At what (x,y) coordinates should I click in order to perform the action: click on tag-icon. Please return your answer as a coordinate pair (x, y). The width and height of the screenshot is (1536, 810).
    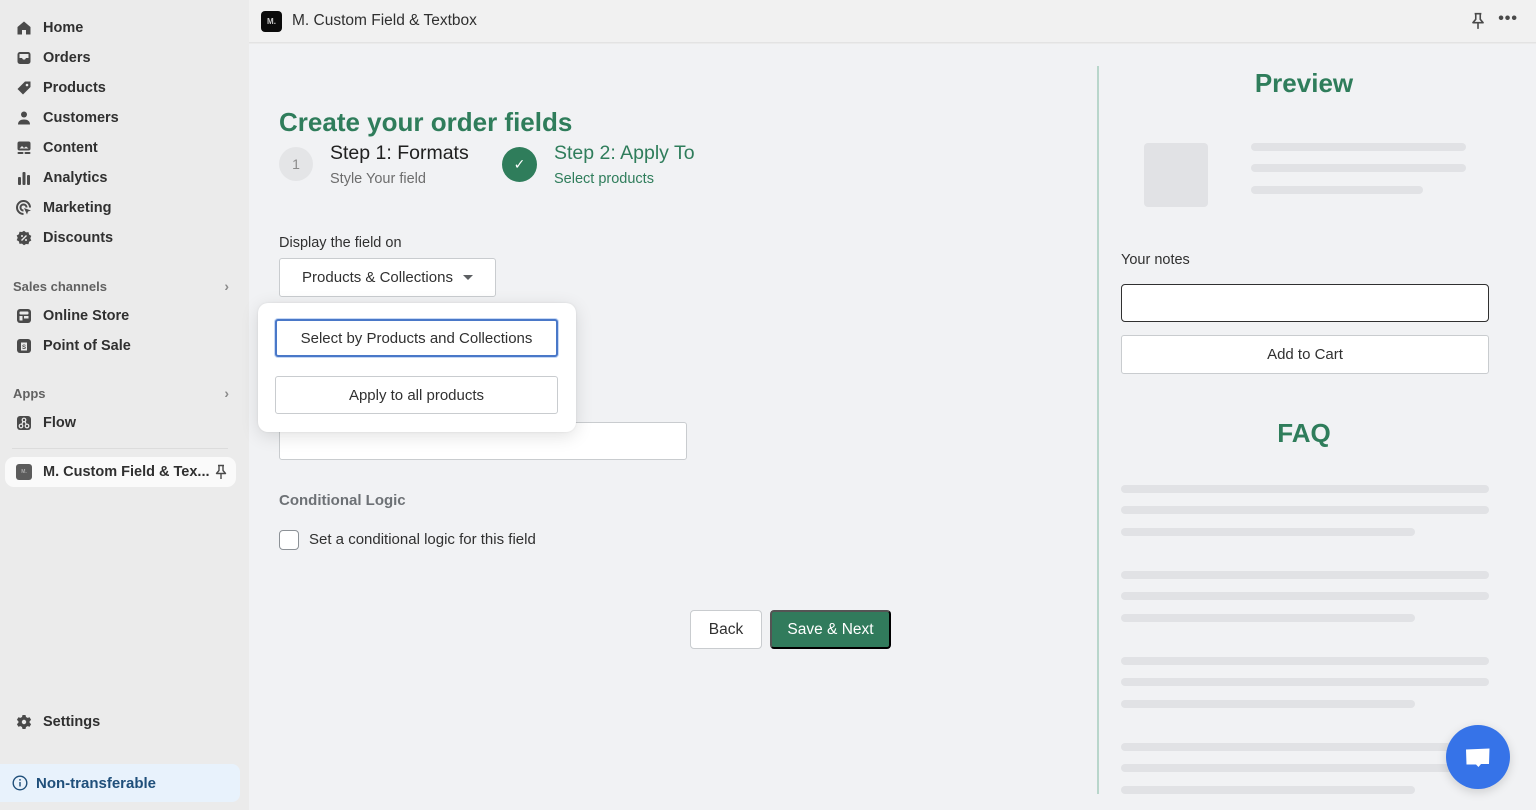
    Looking at the image, I should click on (24, 88).